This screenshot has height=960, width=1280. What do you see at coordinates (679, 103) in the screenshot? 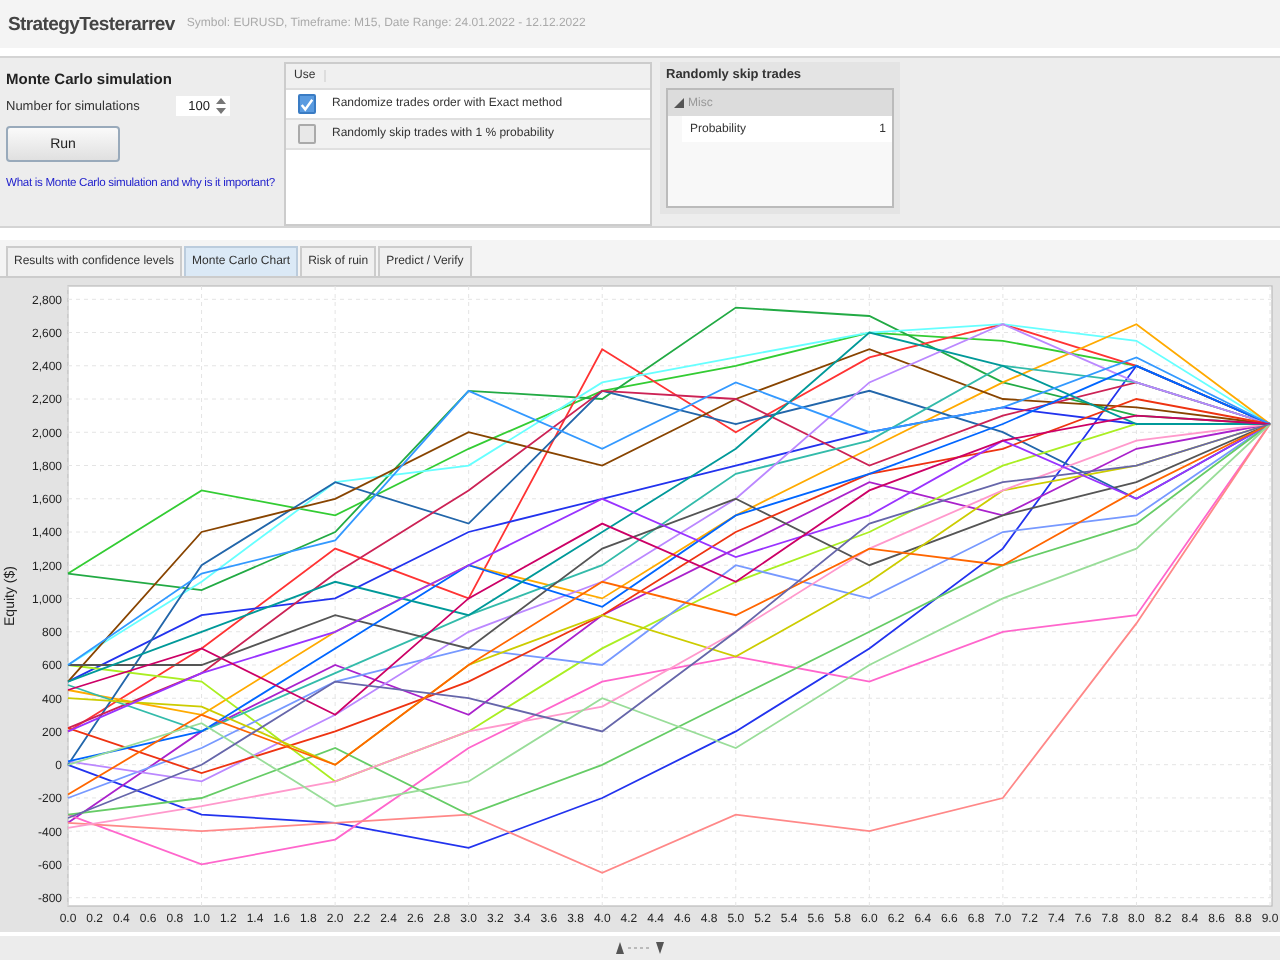
I see `collapse-triangle-icon` at bounding box center [679, 103].